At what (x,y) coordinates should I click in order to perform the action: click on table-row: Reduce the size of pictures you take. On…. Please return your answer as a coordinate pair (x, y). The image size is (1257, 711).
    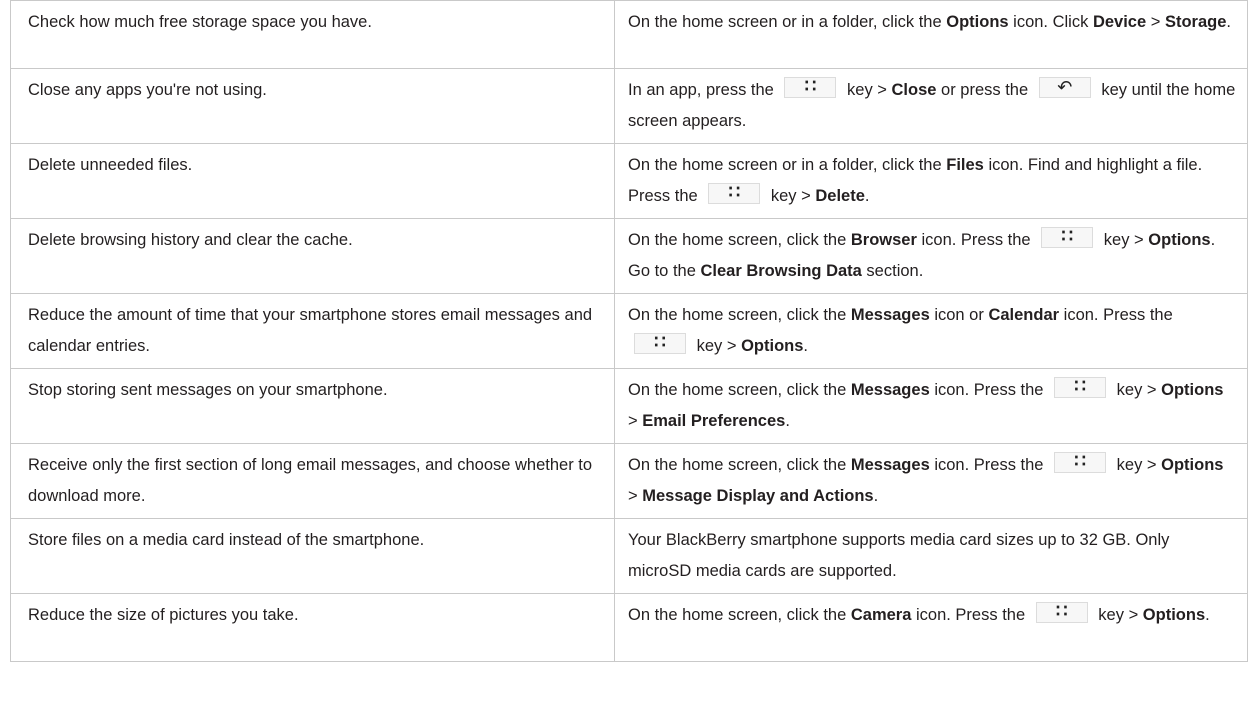
    Looking at the image, I should click on (629, 627).